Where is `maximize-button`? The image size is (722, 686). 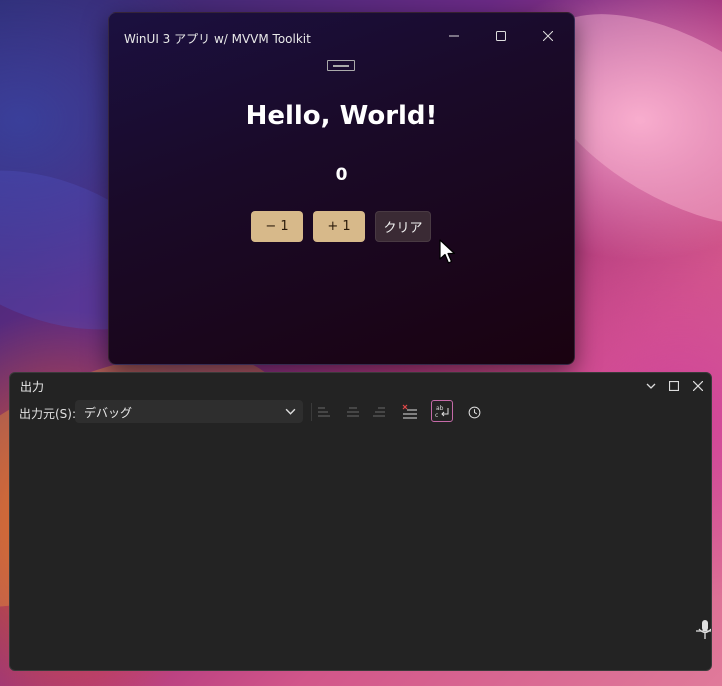 maximize-button is located at coordinates (501, 36).